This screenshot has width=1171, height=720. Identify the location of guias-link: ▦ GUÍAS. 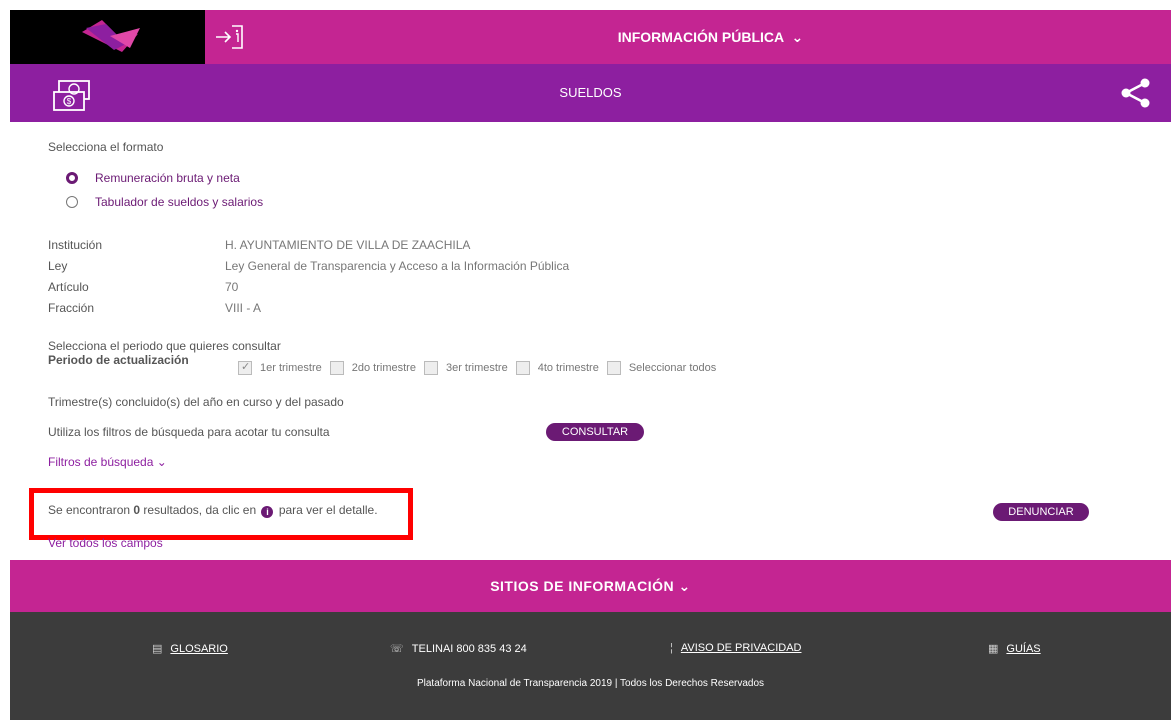
(1014, 649).